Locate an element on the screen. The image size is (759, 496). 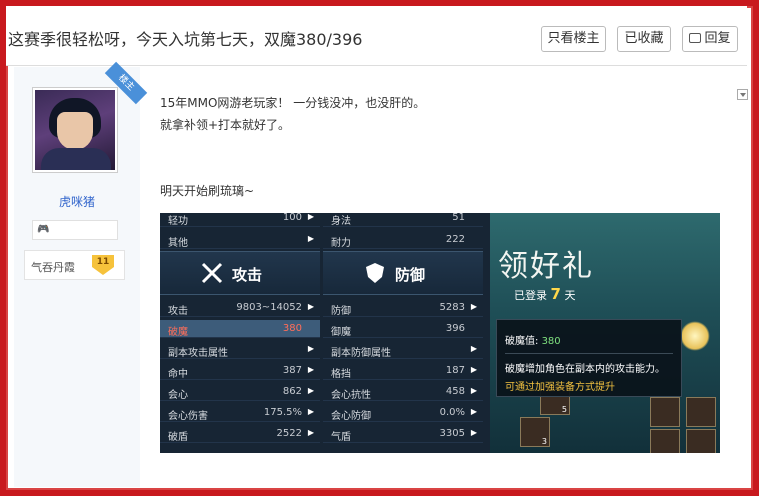
post-line-2: 就拿补领+打本就好了。 is located at coordinates (225, 125).